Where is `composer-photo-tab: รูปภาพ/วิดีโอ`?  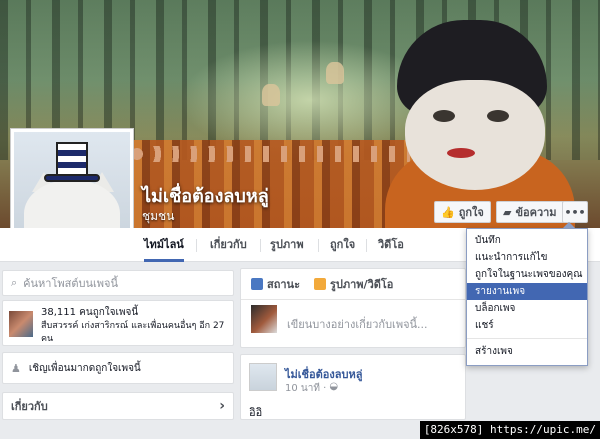
composer-photo-tab: รูปภาพ/วิดีโอ is located at coordinates (353, 284).